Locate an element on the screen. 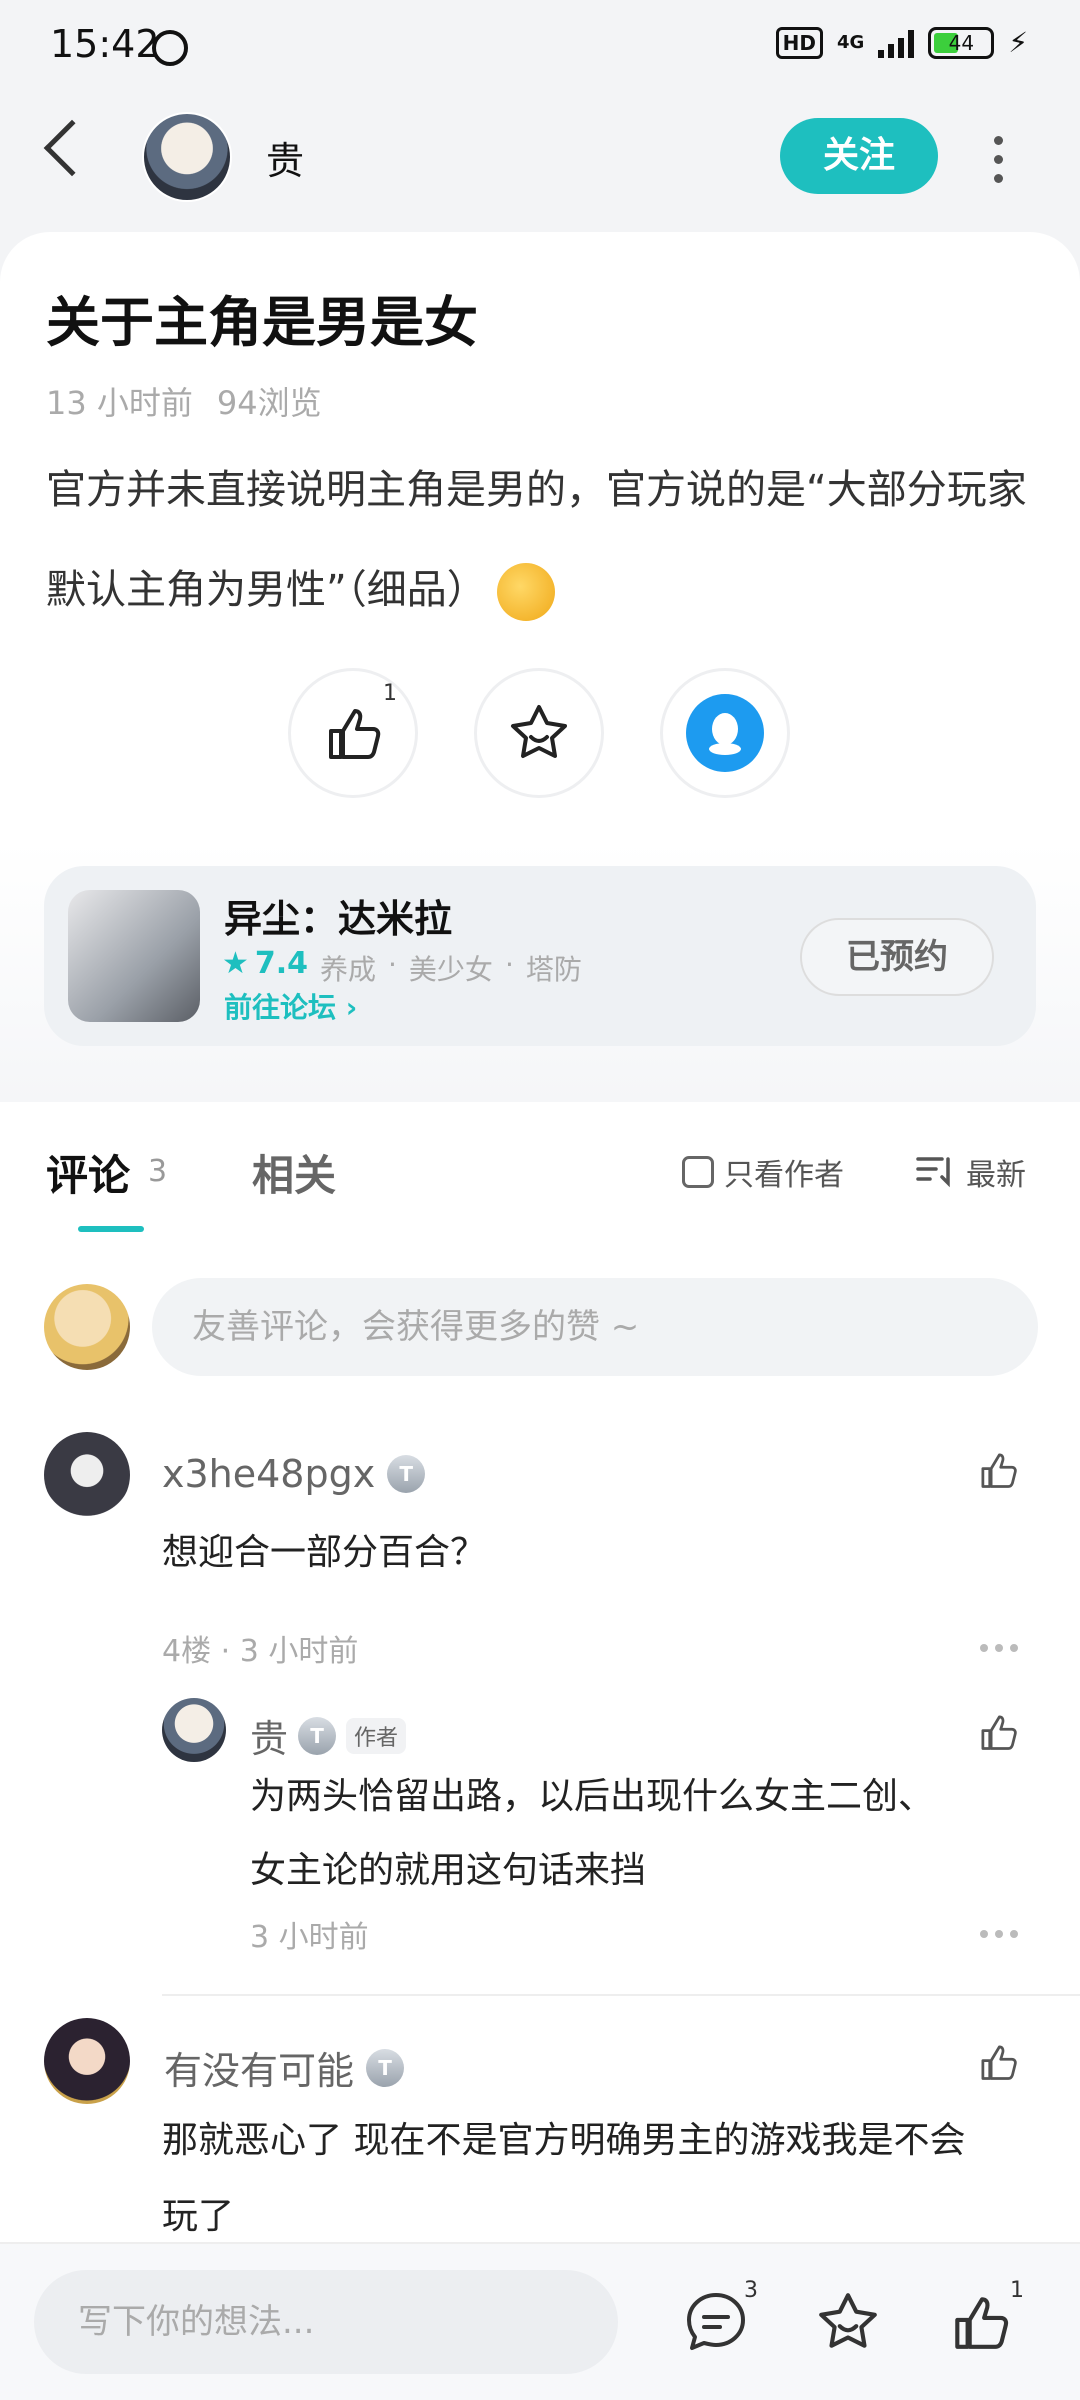  post-like-count: 1 is located at coordinates (390, 693).